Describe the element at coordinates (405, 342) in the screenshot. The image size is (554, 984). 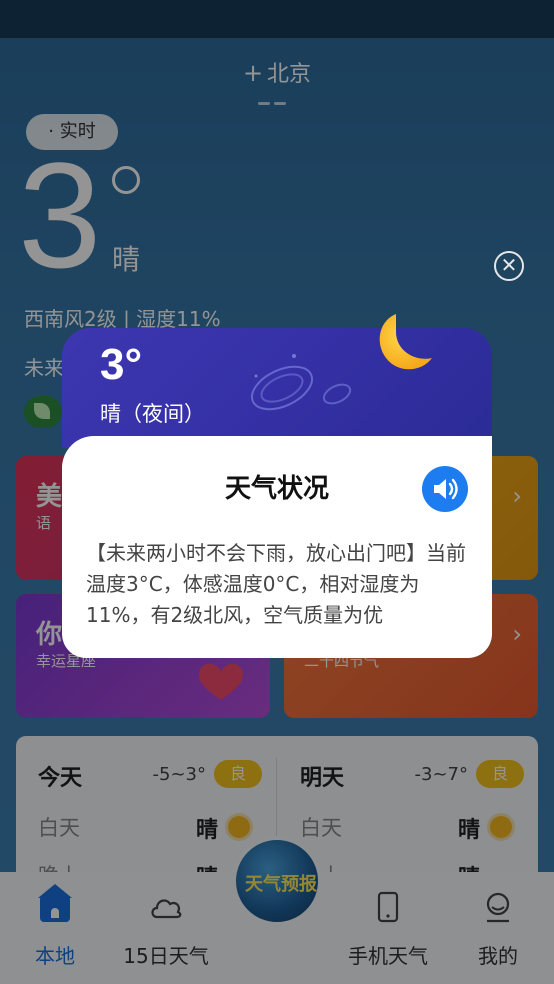
I see `moon-icon` at that location.